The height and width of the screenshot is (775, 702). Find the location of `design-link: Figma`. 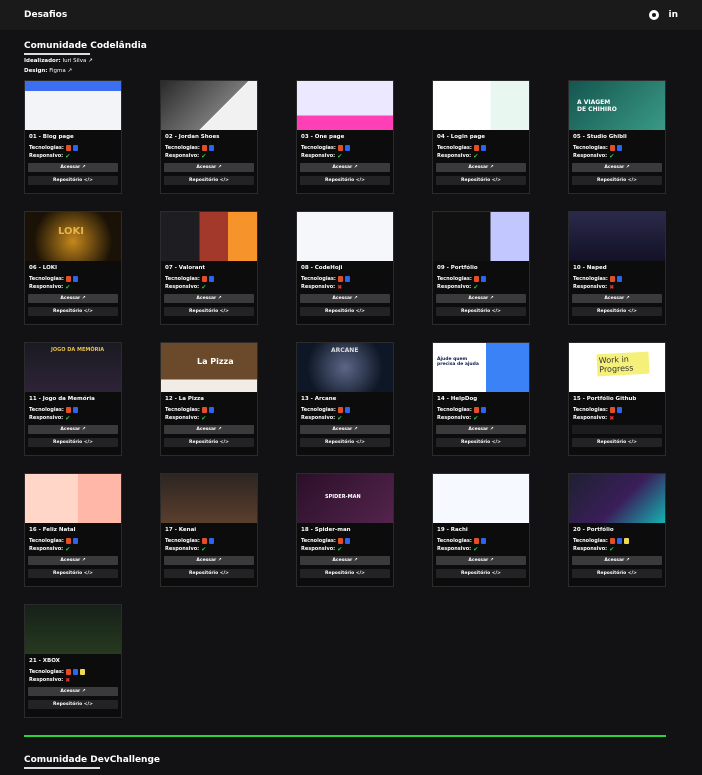

design-link: Figma is located at coordinates (57, 71).